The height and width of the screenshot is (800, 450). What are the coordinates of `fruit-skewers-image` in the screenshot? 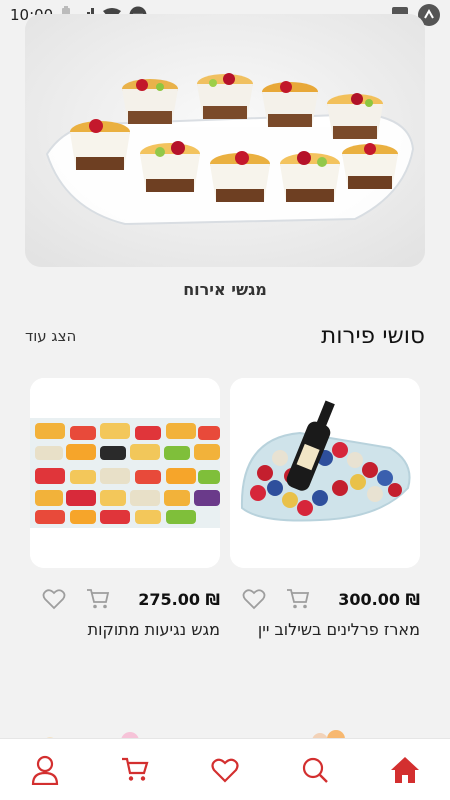 It's located at (125, 473).